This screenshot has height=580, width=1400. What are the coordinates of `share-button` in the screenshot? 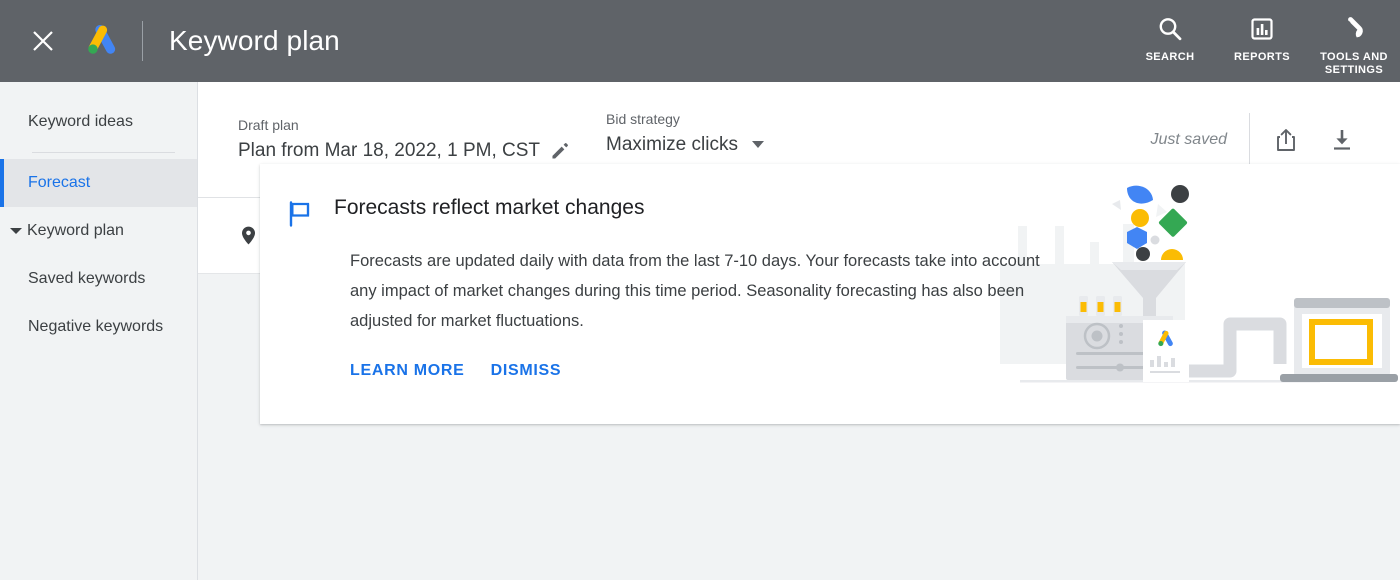 It's located at (1286, 140).